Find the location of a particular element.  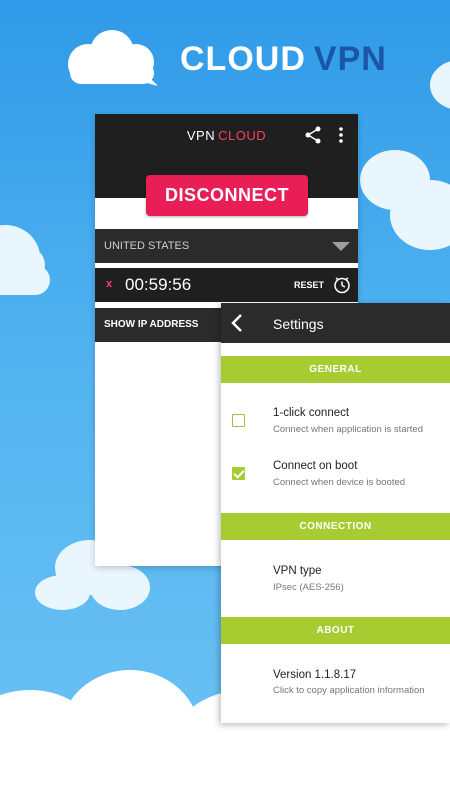

app-headline: CLOUD VPN is located at coordinates (283, 59).